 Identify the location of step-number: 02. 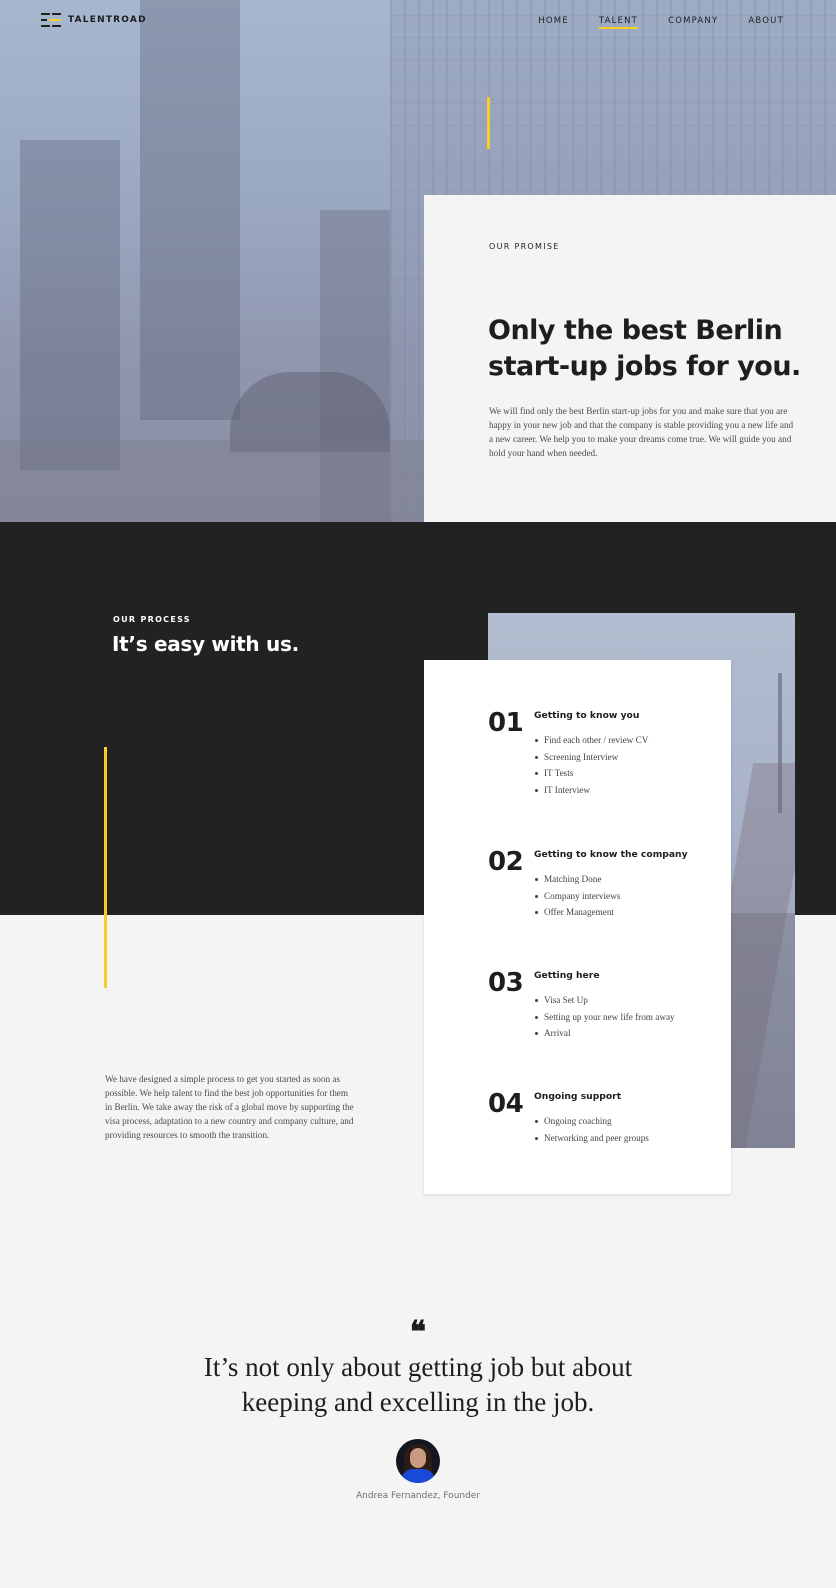
(506, 862).